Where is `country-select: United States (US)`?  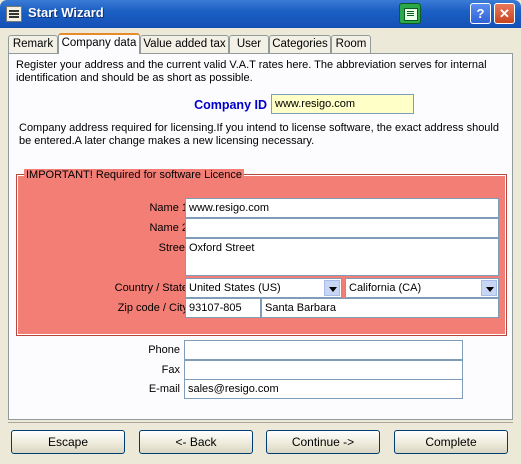 country-select: United States (US) is located at coordinates (263, 288).